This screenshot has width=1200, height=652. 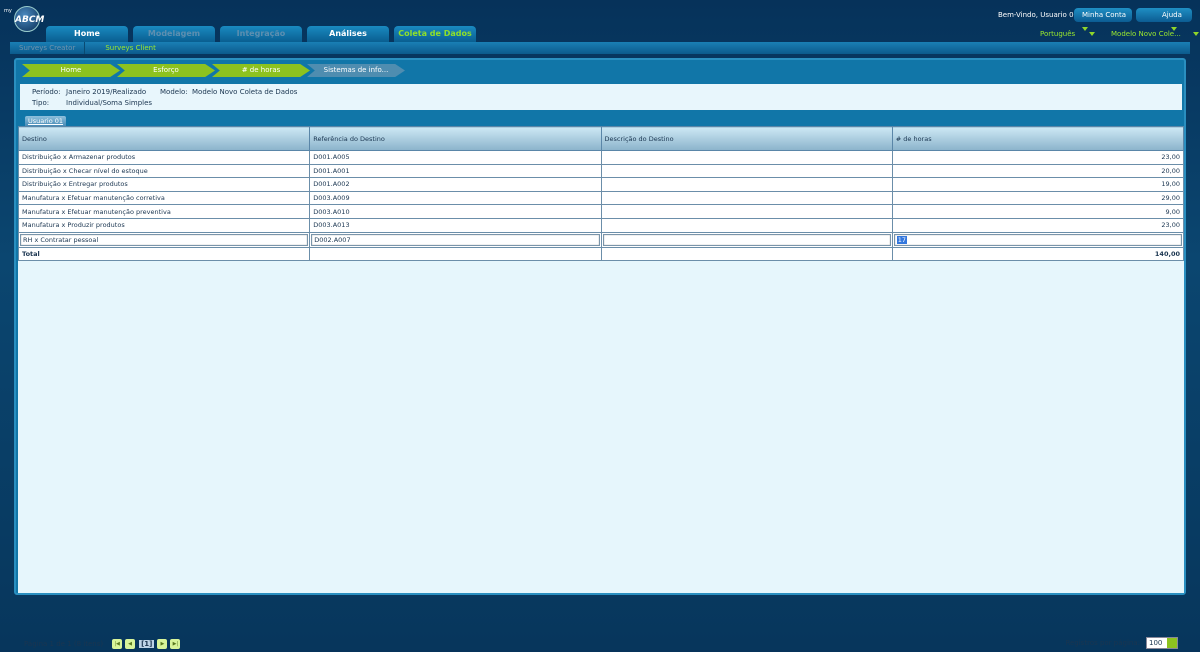 What do you see at coordinates (601, 254) in the screenshot?
I see `total-row: Total 140,00` at bounding box center [601, 254].